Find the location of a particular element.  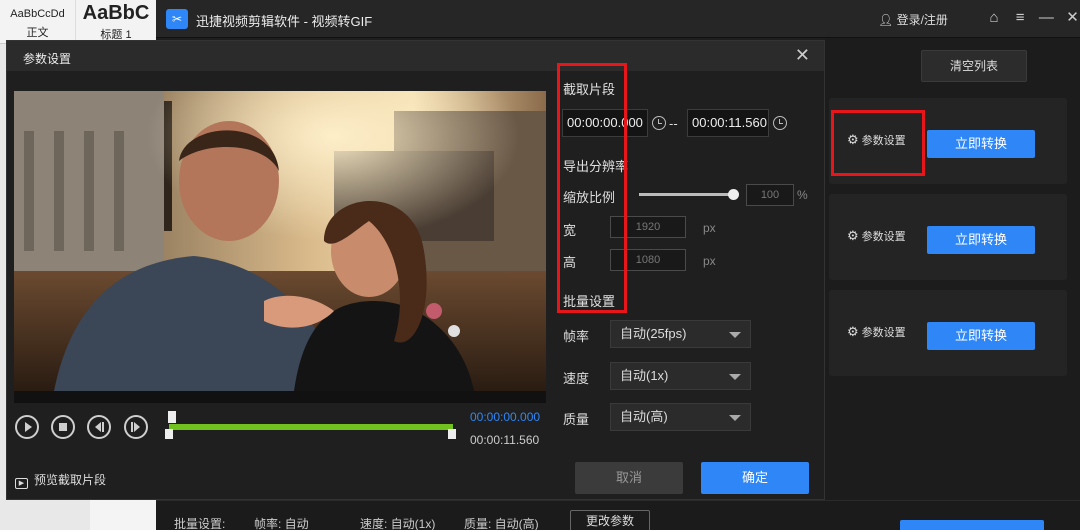

framerate-select: 自动(25fps) is located at coordinates (680, 334).